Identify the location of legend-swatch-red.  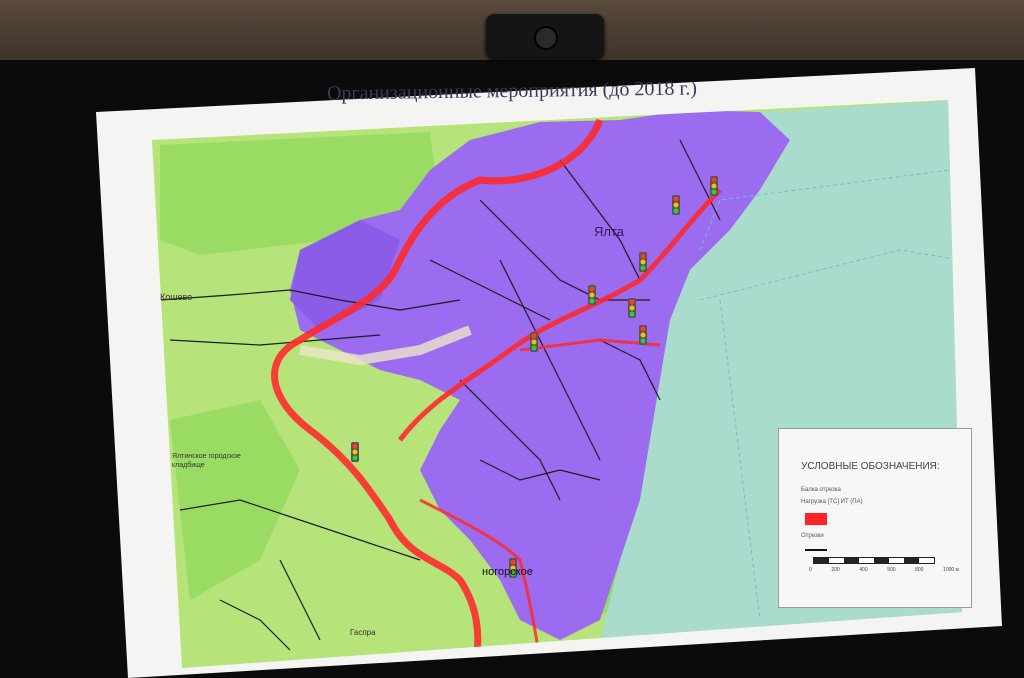
(816, 519).